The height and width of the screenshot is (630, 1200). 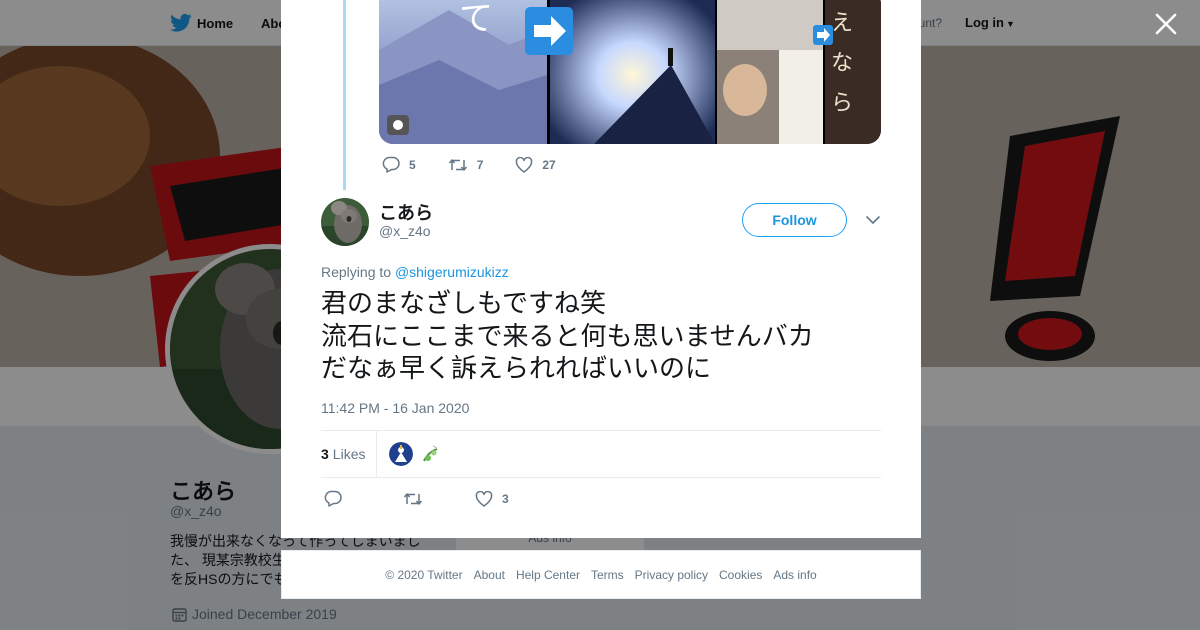 I want to click on like-count: 3, so click(x=505, y=498).